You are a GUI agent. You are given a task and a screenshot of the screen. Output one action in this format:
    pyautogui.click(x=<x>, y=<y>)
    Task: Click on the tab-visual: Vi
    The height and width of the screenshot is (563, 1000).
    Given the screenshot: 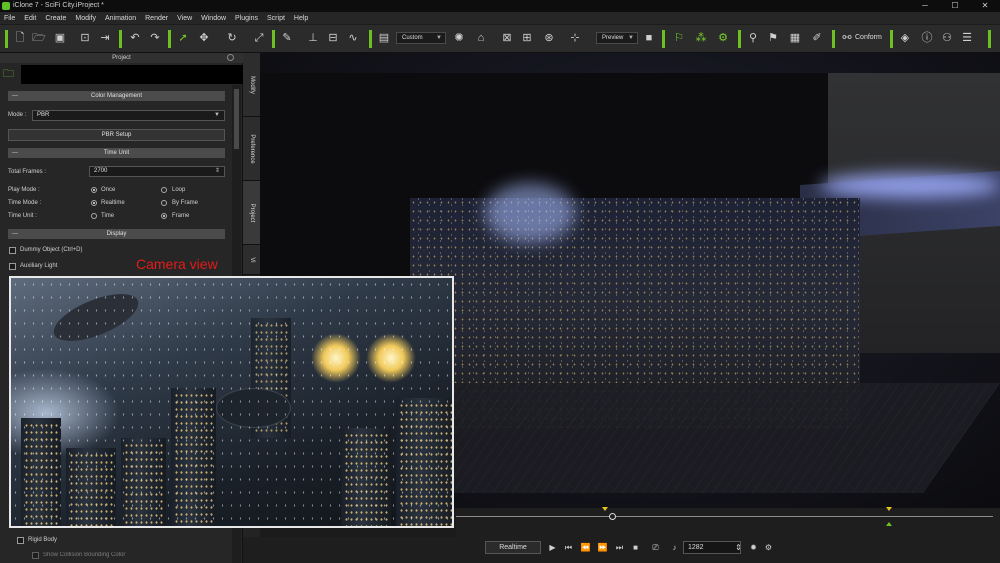 What is the action you would take?
    pyautogui.click(x=251, y=260)
    